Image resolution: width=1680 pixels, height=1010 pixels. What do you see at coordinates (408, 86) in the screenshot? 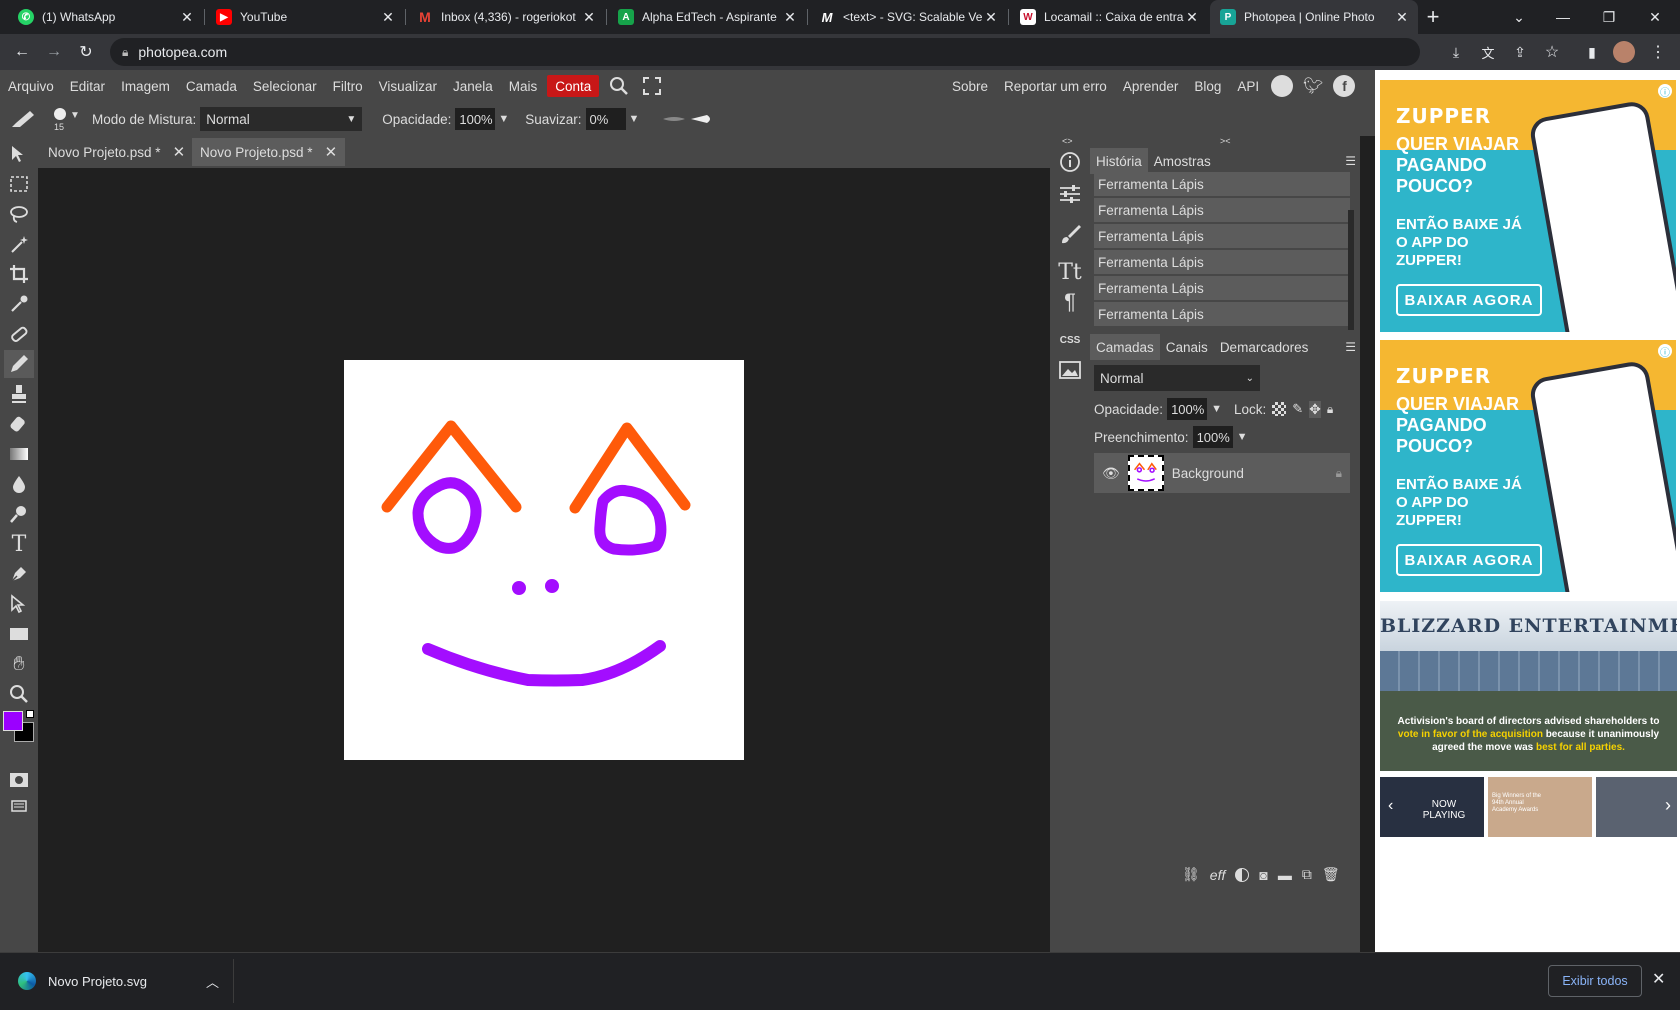
I see `menu-visualizar: Visualizar` at bounding box center [408, 86].